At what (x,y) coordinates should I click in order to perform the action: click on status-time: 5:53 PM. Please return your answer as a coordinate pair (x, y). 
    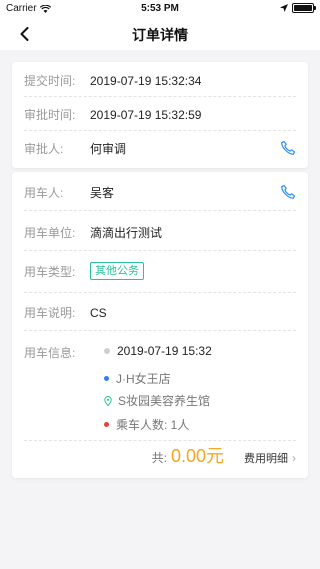
    Looking at the image, I should click on (160, 8).